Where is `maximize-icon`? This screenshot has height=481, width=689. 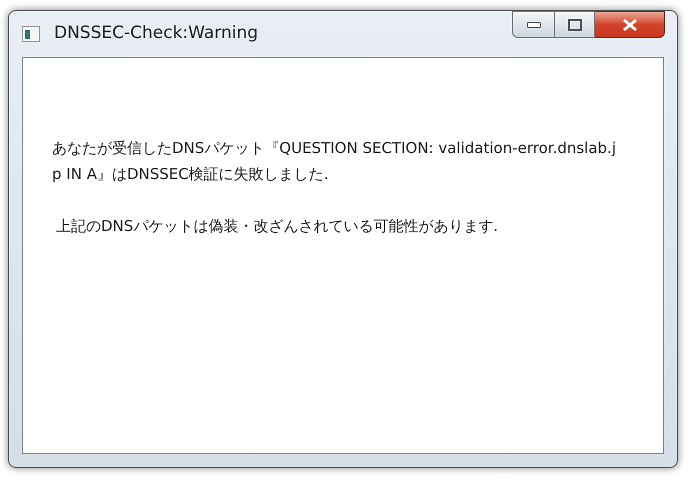
maximize-icon is located at coordinates (575, 24).